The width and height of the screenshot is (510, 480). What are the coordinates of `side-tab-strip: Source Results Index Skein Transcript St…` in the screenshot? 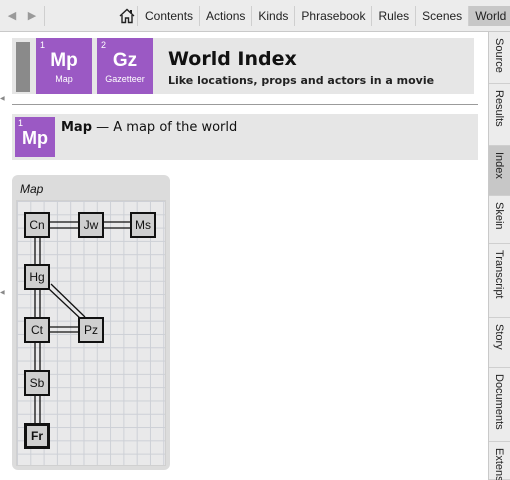 It's located at (499, 256).